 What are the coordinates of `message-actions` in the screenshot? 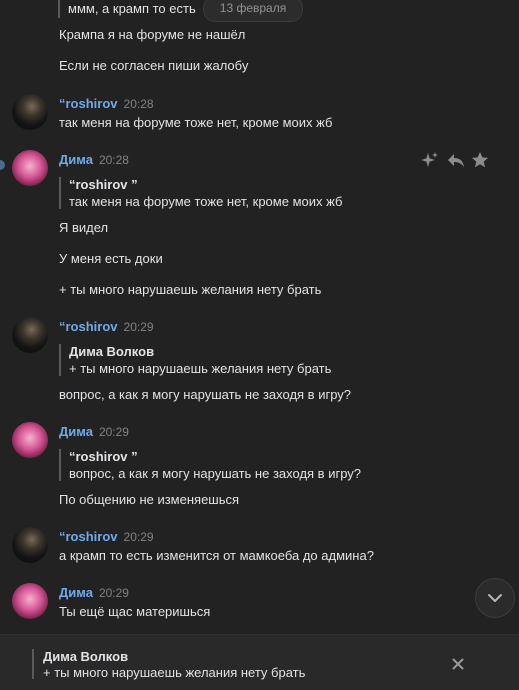 It's located at (465, 160).